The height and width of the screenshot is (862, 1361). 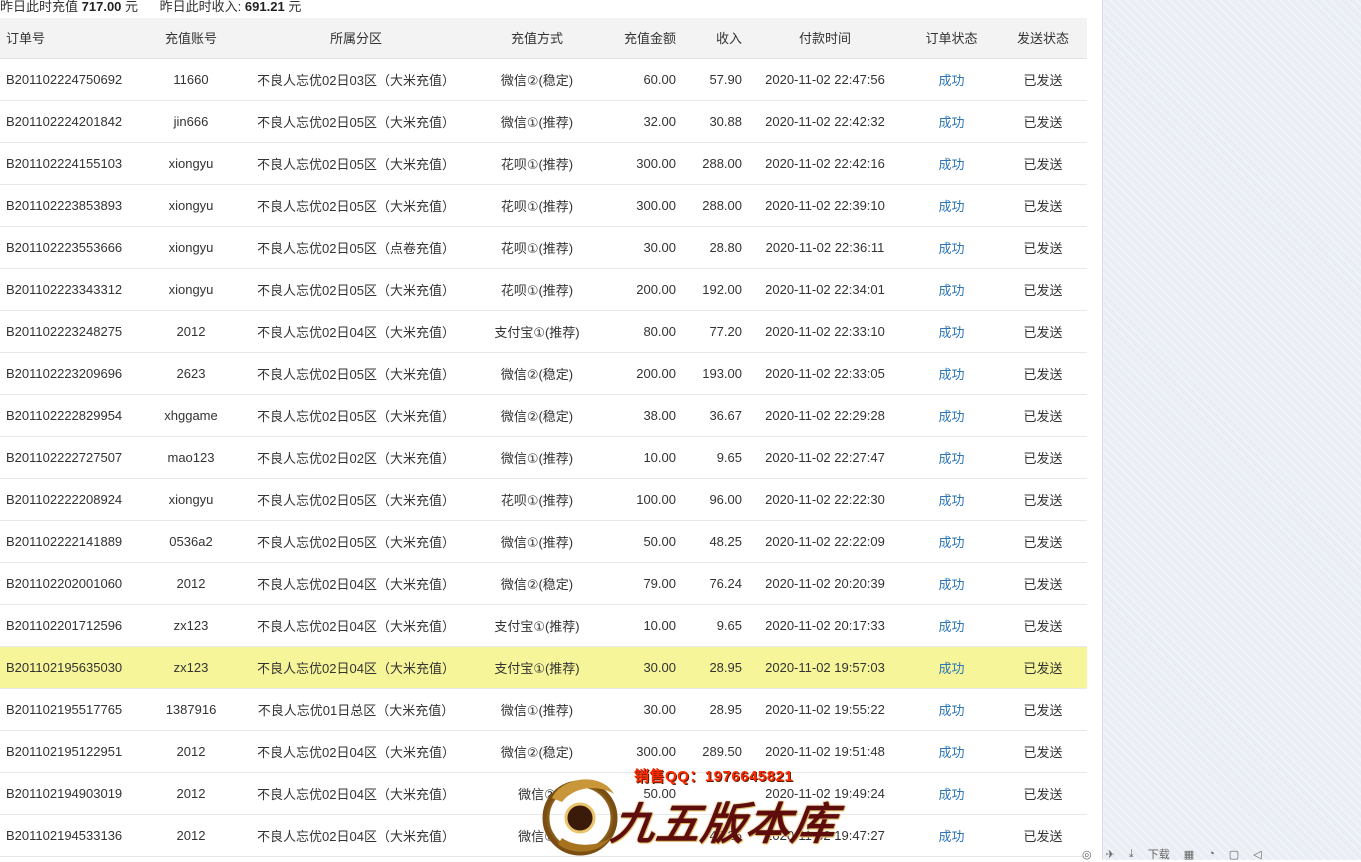 I want to click on cell-amount: 10.00, so click(x=640, y=625).